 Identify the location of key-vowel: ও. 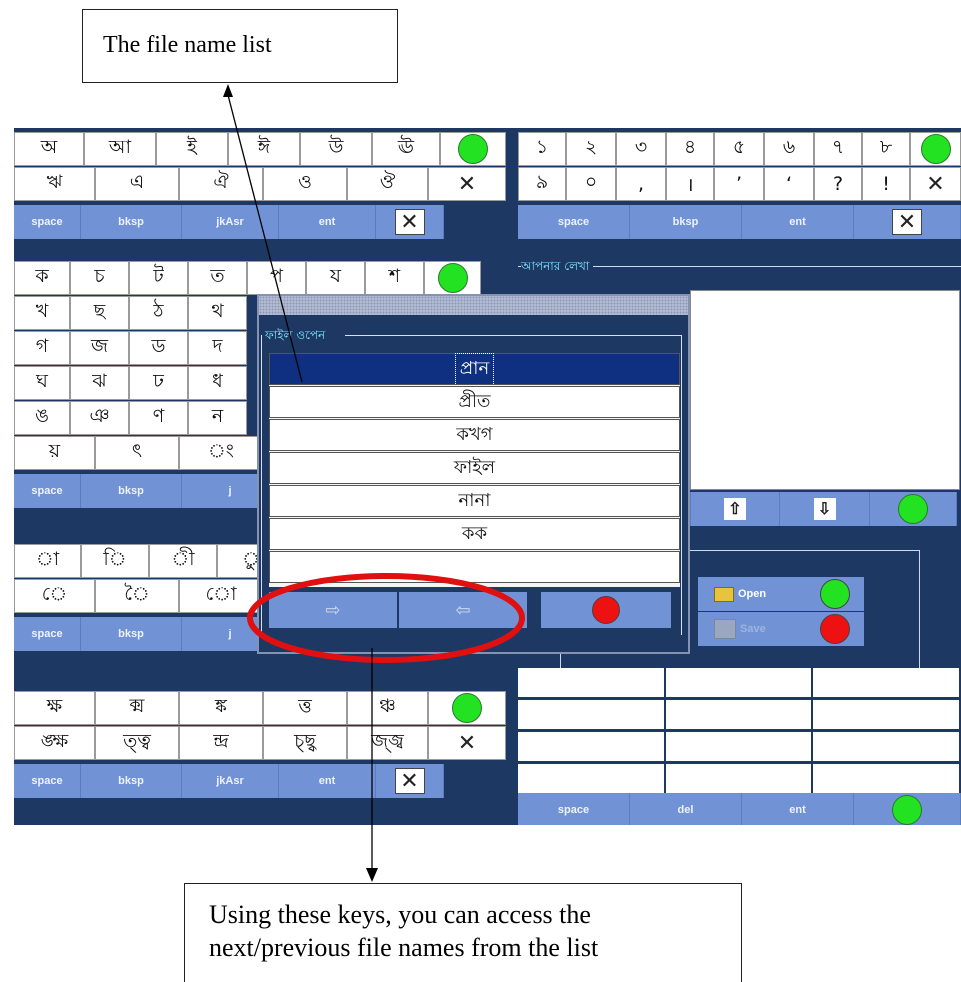
(305, 184).